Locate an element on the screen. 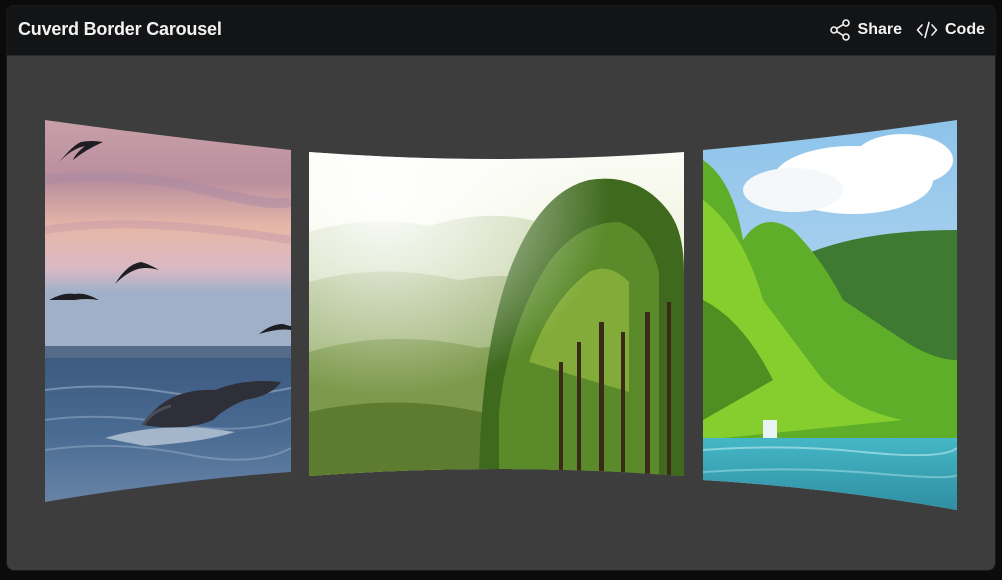 The width and height of the screenshot is (1002, 580). share-label: Share is located at coordinates (879, 29).